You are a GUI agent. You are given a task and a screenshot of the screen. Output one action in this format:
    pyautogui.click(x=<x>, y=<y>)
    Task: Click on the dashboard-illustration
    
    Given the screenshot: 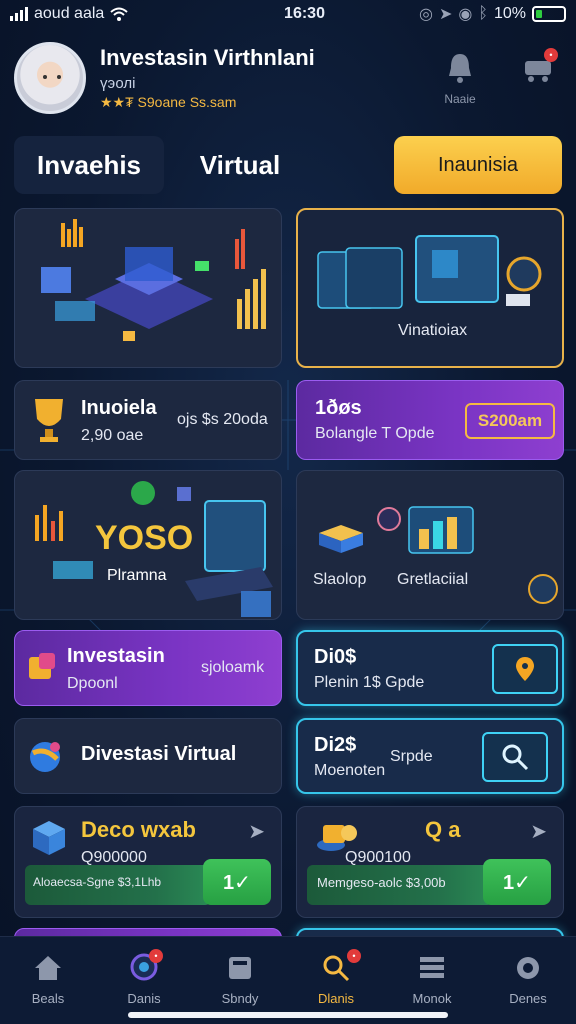 What is the action you would take?
    pyautogui.click(x=429, y=272)
    